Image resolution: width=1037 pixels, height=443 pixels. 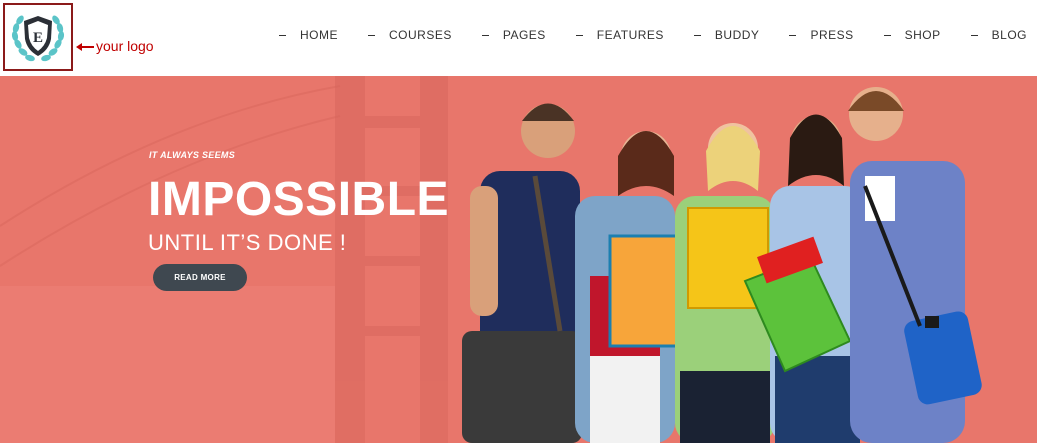 I want to click on nav-item-label: PRESS, so click(x=832, y=35).